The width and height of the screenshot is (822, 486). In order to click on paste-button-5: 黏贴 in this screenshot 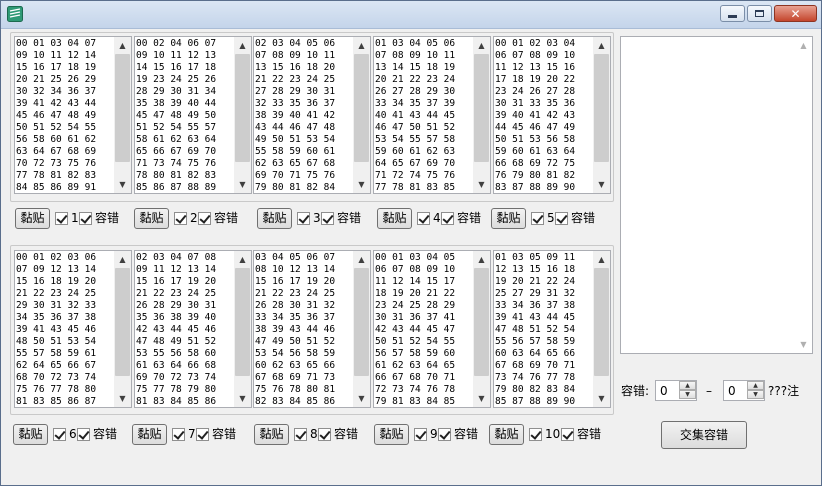, I will do `click(508, 218)`.